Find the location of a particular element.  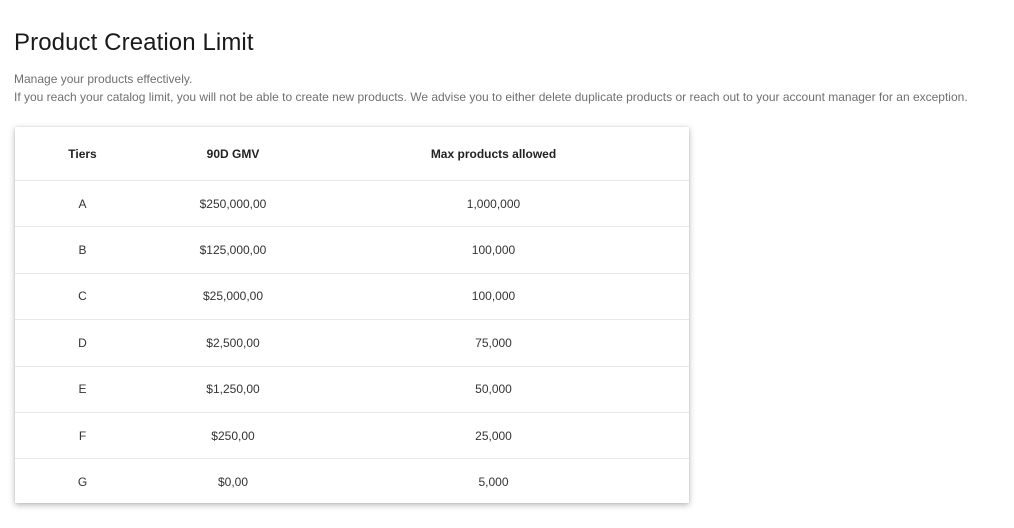

description-line-1: Manage your products effectively. is located at coordinates (103, 79).